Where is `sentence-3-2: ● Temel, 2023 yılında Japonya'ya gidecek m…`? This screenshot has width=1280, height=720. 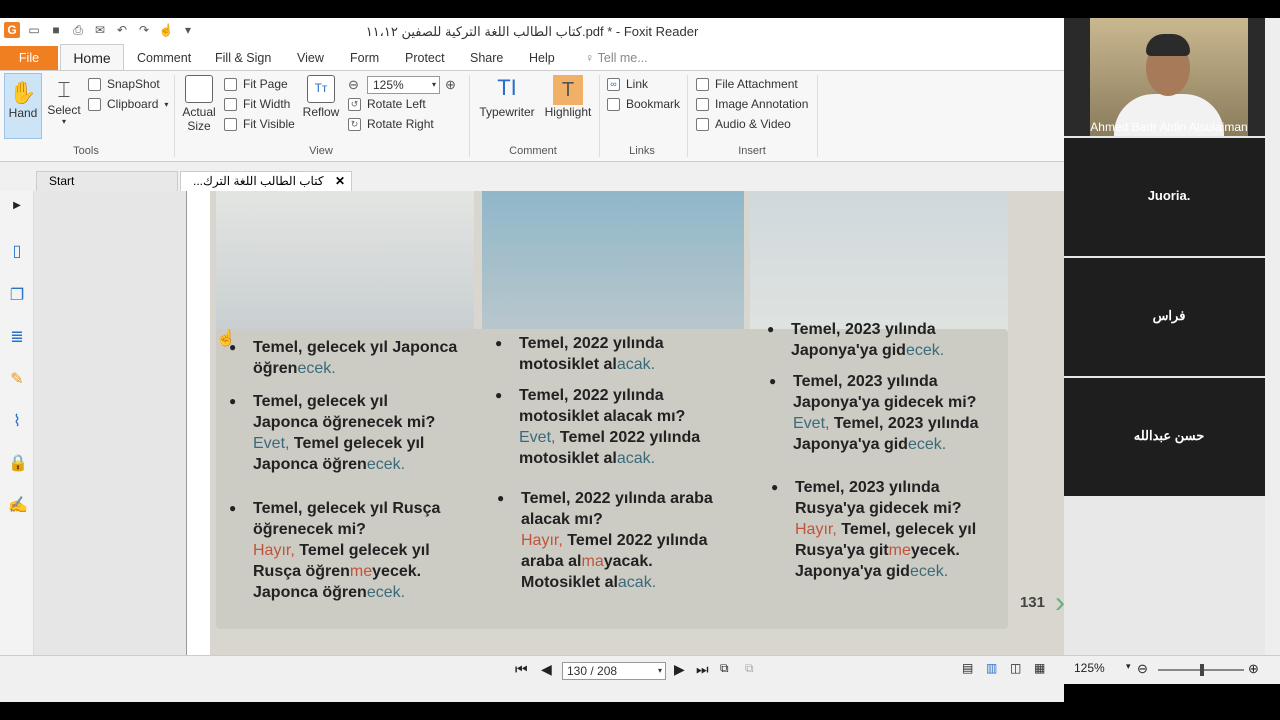 sentence-3-2: ● Temel, 2023 yılında Japonya'ya gidecek m… is located at coordinates (874, 413).